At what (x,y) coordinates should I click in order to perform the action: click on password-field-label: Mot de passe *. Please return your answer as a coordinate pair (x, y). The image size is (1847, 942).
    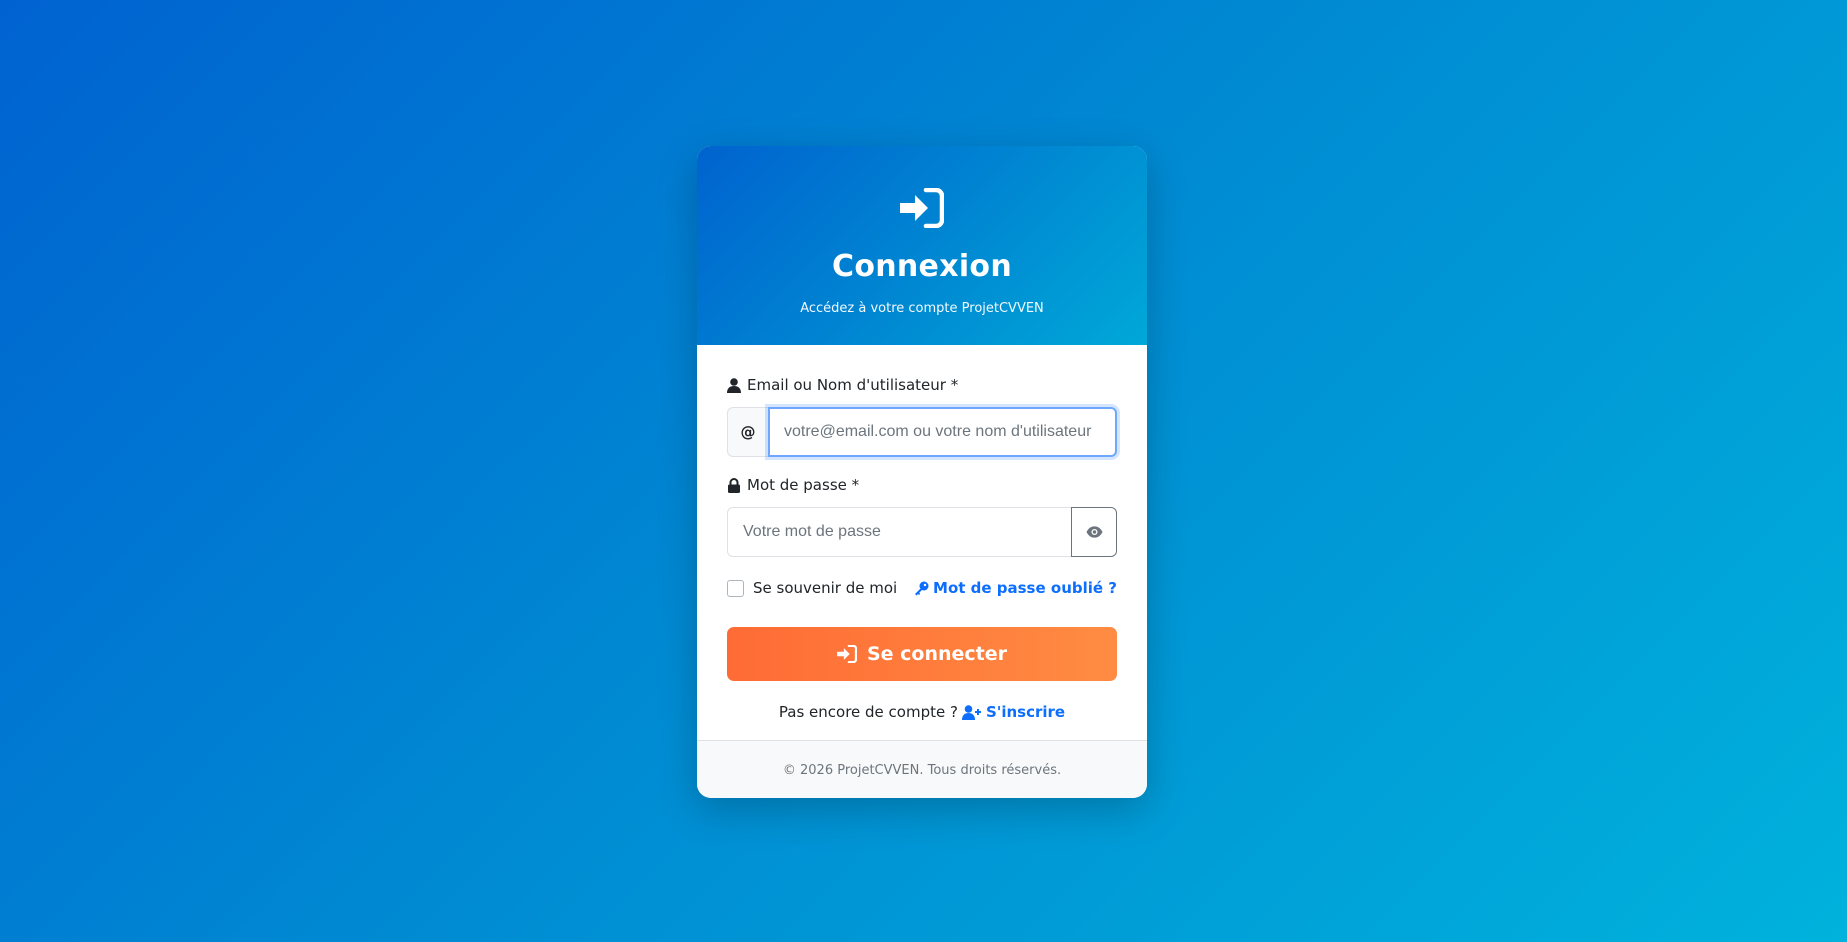
    Looking at the image, I should click on (922, 485).